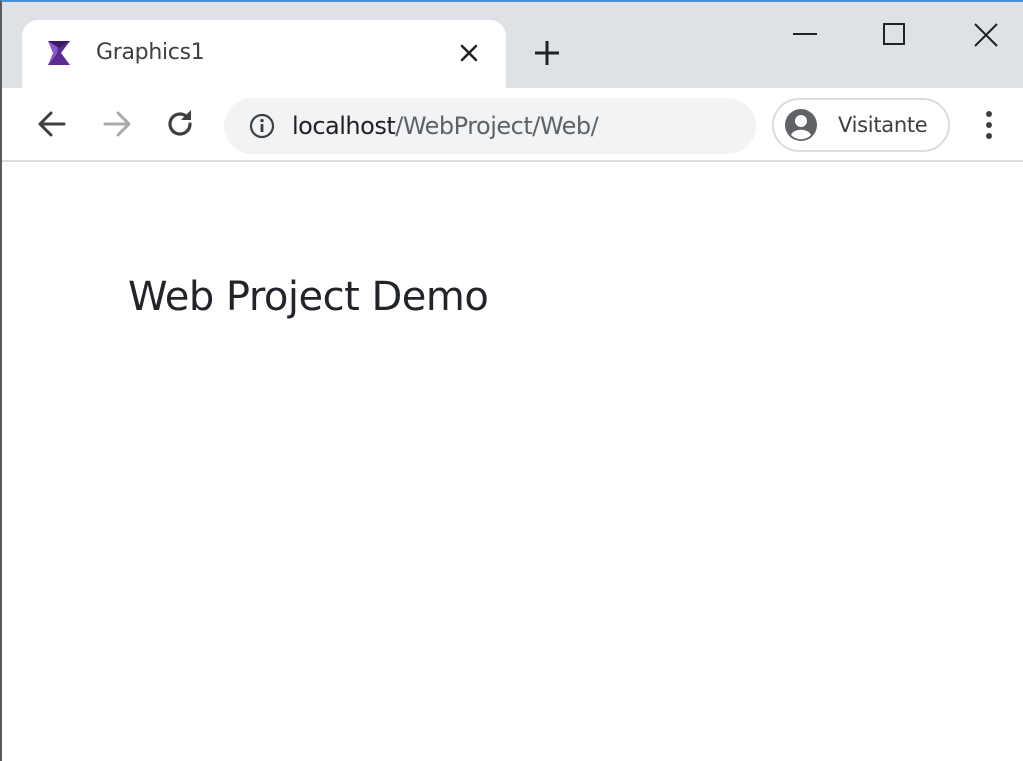 The image size is (1023, 761). What do you see at coordinates (896, 36) in the screenshot?
I see `maximize-icon` at bounding box center [896, 36].